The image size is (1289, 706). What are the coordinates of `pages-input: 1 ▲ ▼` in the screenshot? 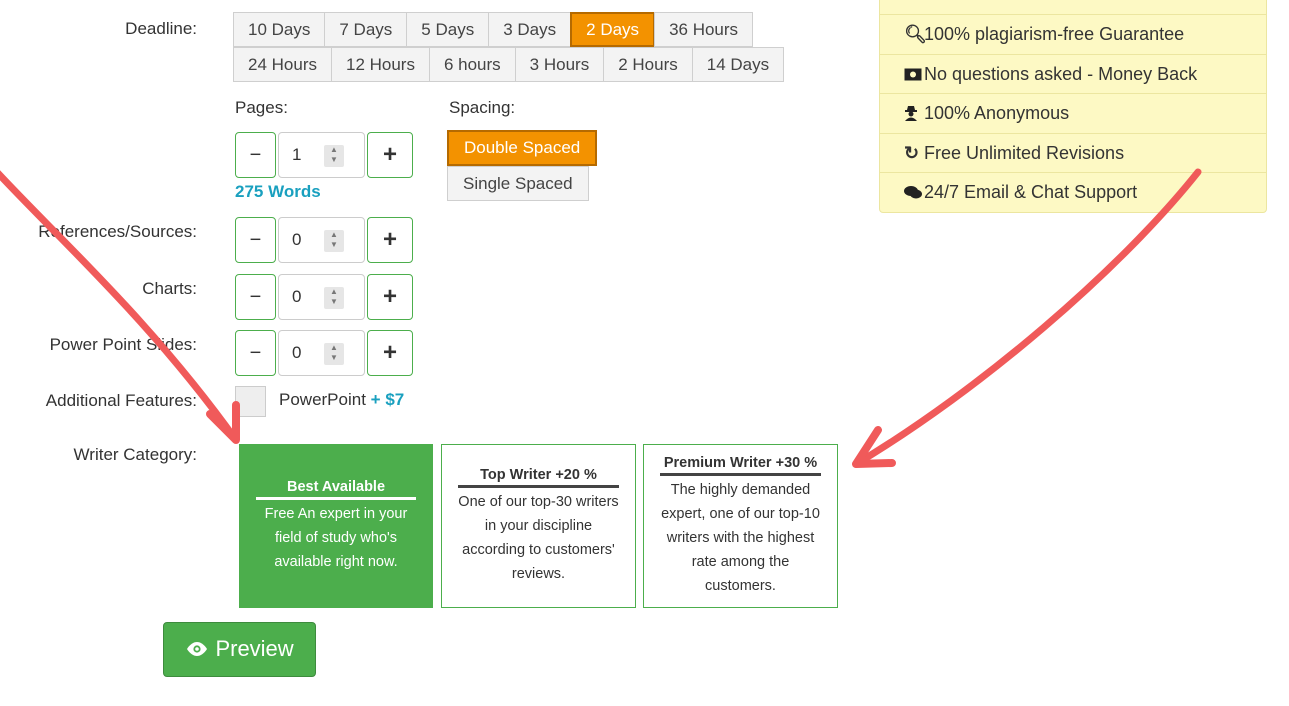 It's located at (321, 155).